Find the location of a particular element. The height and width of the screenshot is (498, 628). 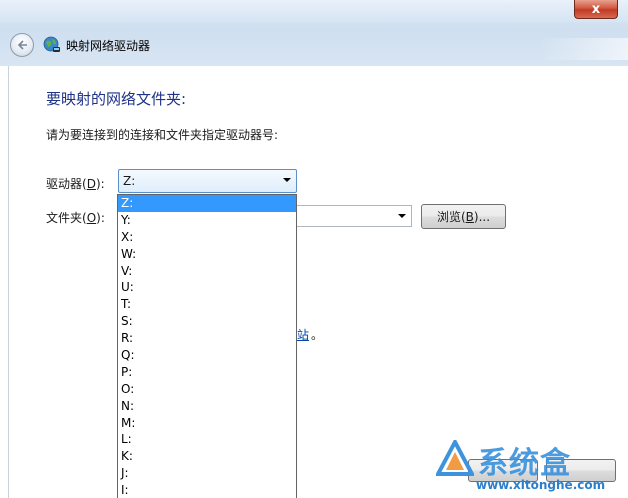

back-button is located at coordinates (22, 45).